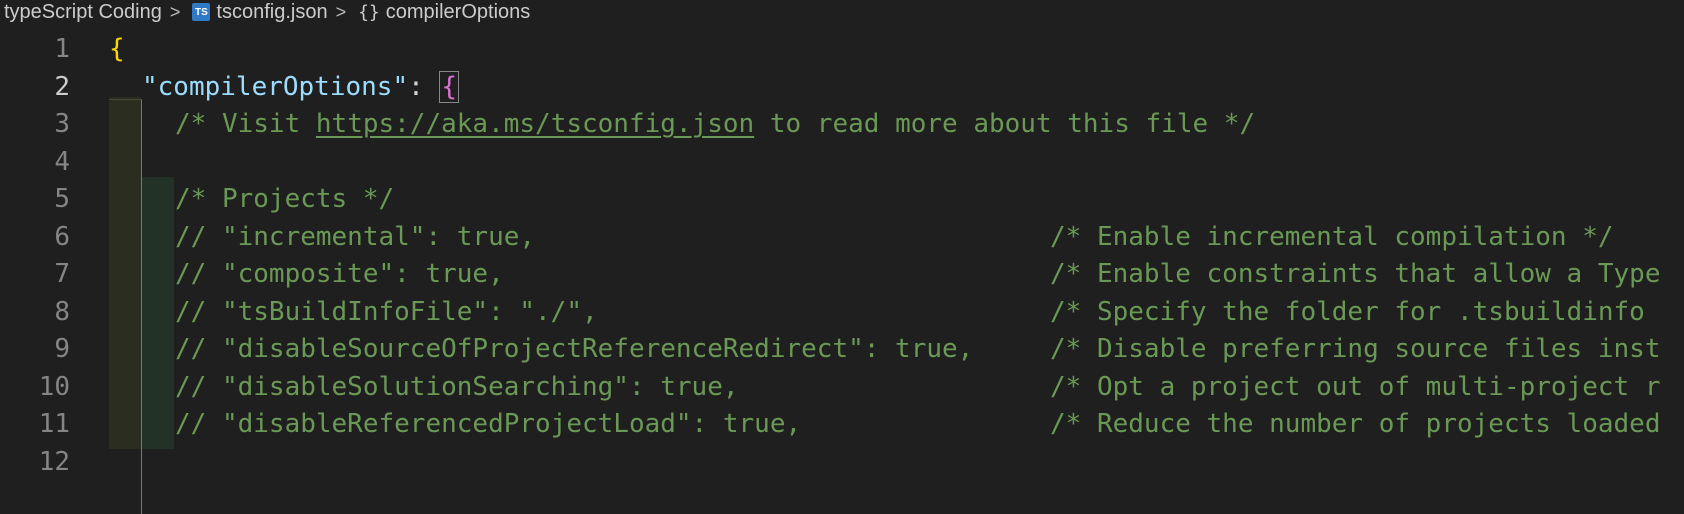 Image resolution: width=1684 pixels, height=514 pixels. Describe the element at coordinates (1355, 349) in the screenshot. I see `option-description: /* Disable preferring source files inst` at that location.